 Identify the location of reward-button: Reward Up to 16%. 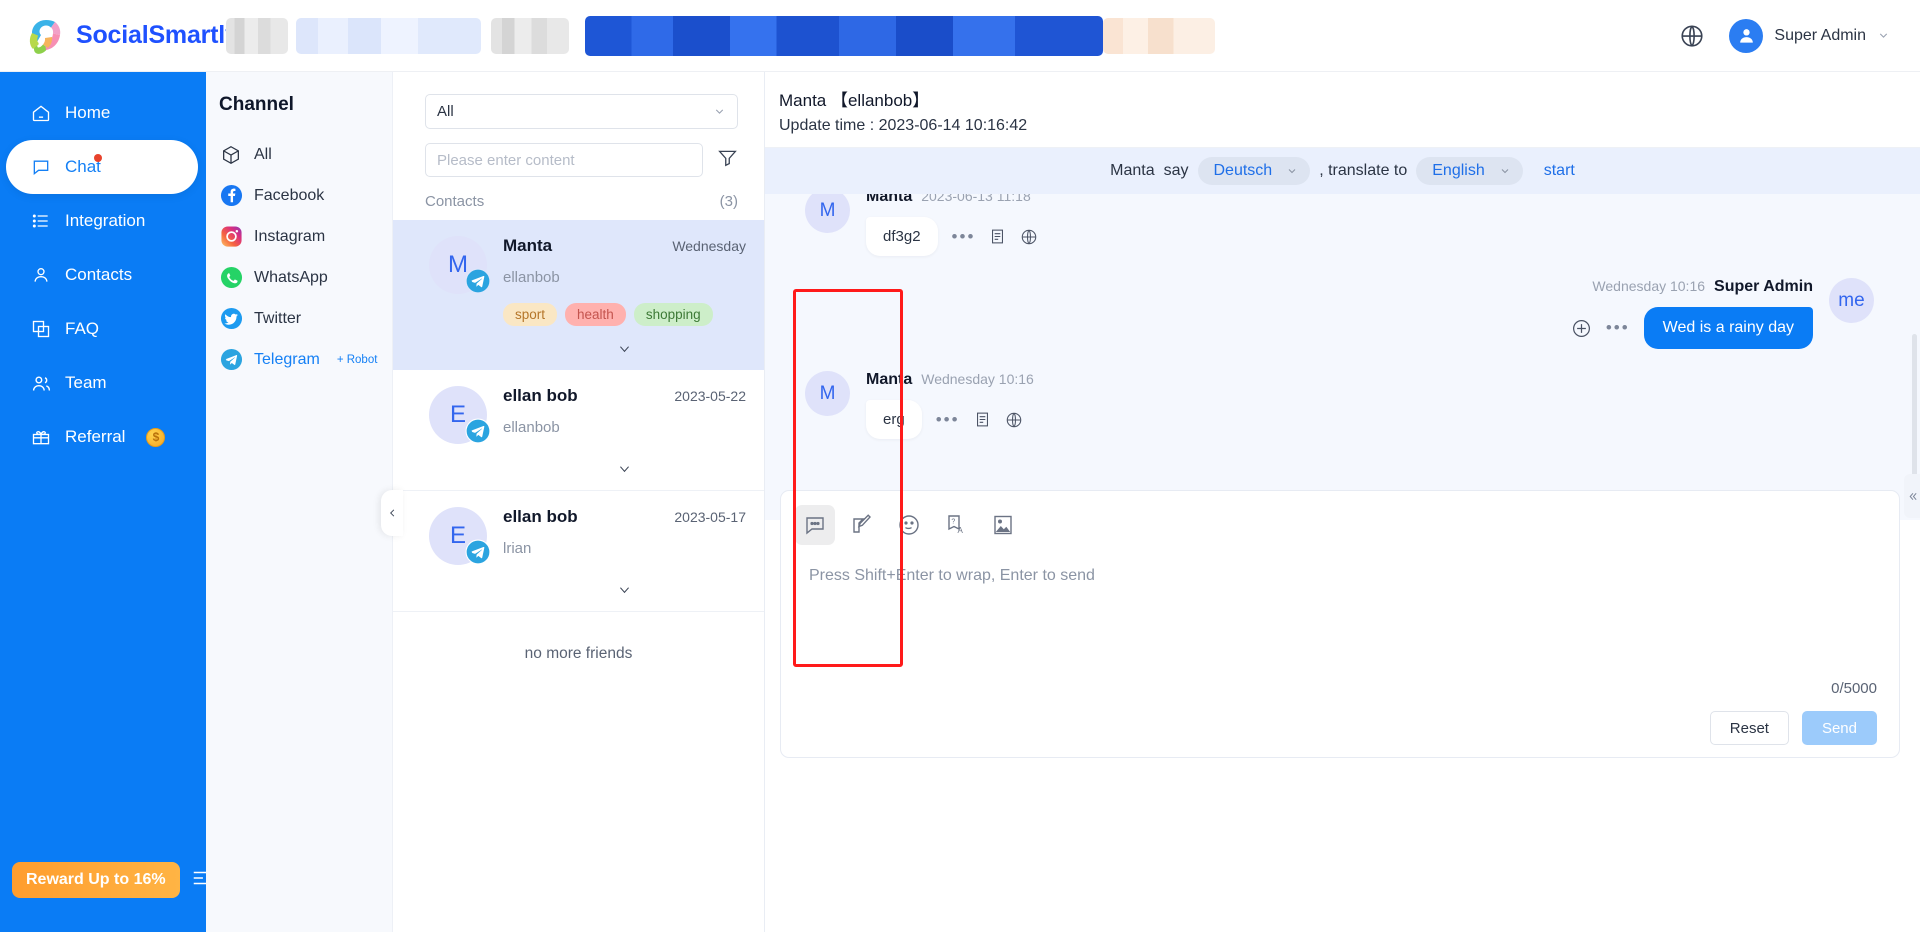
(96, 880).